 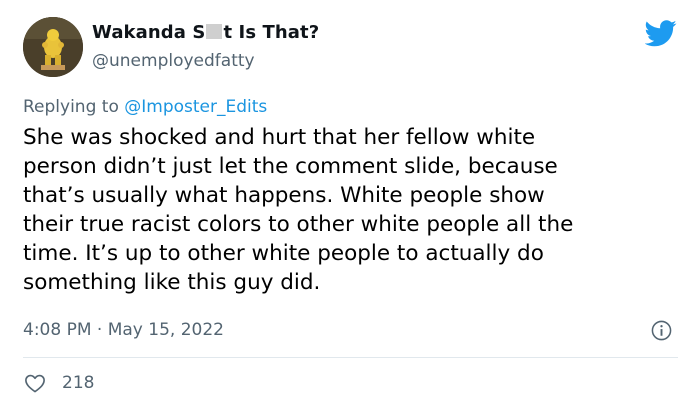 I want to click on censor-block, so click(x=214, y=31).